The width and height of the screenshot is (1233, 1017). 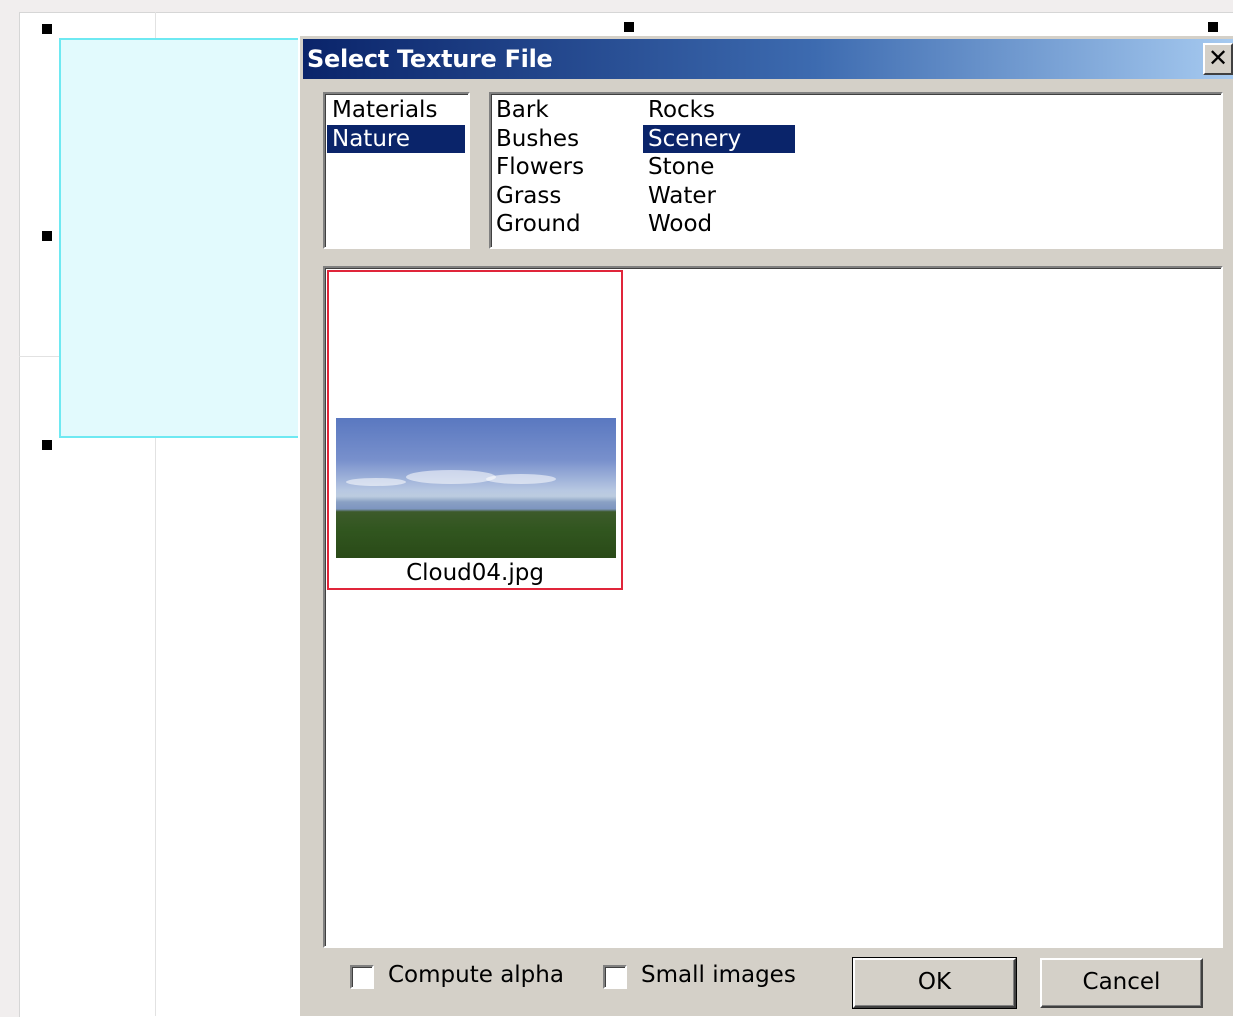 I want to click on texture-file-name: Cloud04.jpg, so click(x=475, y=573).